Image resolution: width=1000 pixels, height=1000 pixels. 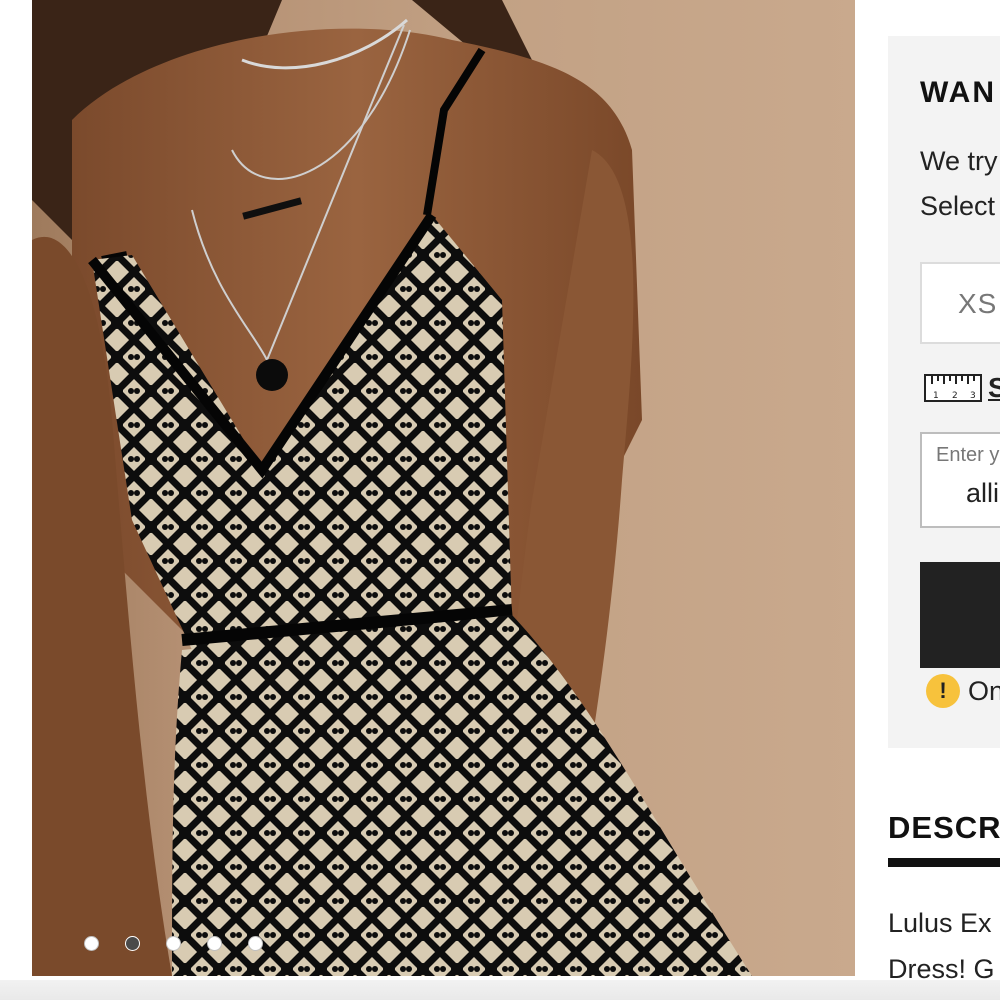 What do you see at coordinates (943, 691) in the screenshot?
I see `warning-icon: !` at bounding box center [943, 691].